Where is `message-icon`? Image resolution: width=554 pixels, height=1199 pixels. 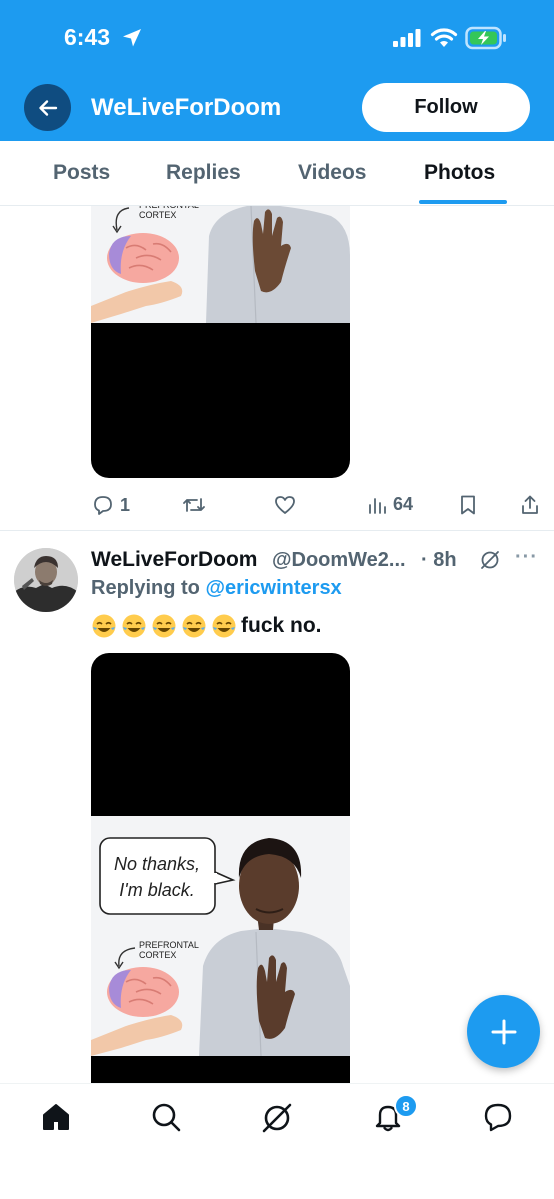 message-icon is located at coordinates (498, 1117).